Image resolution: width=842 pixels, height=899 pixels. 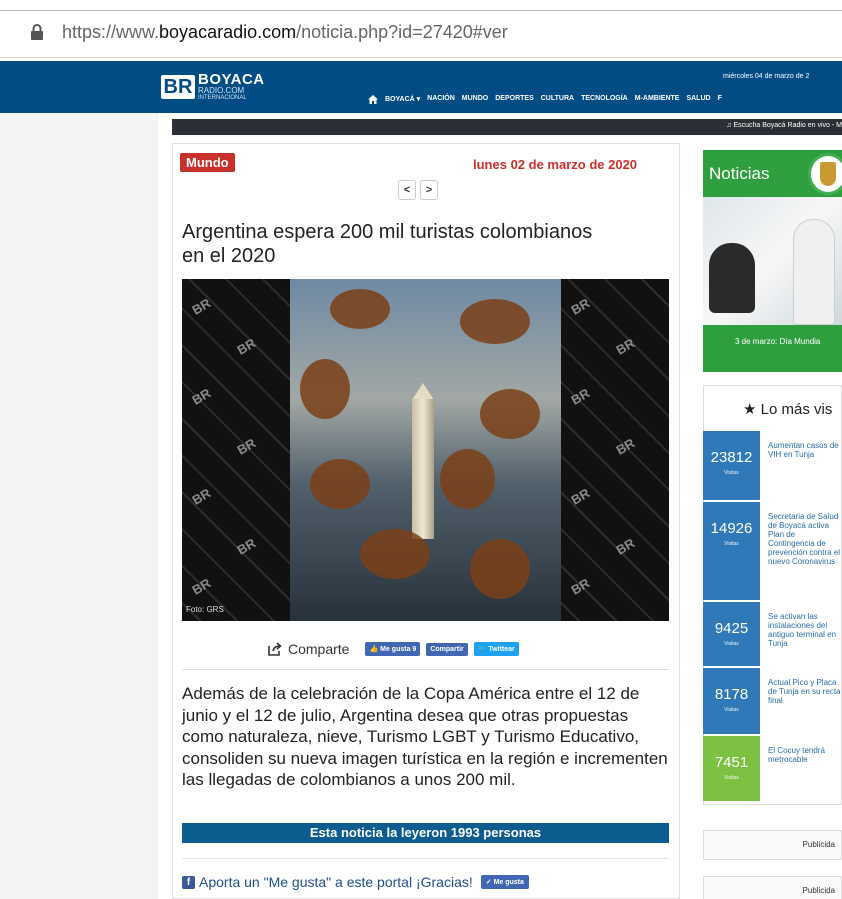 What do you see at coordinates (504, 882) in the screenshot?
I see `me-gusta-button: ✓ Me gusta` at bounding box center [504, 882].